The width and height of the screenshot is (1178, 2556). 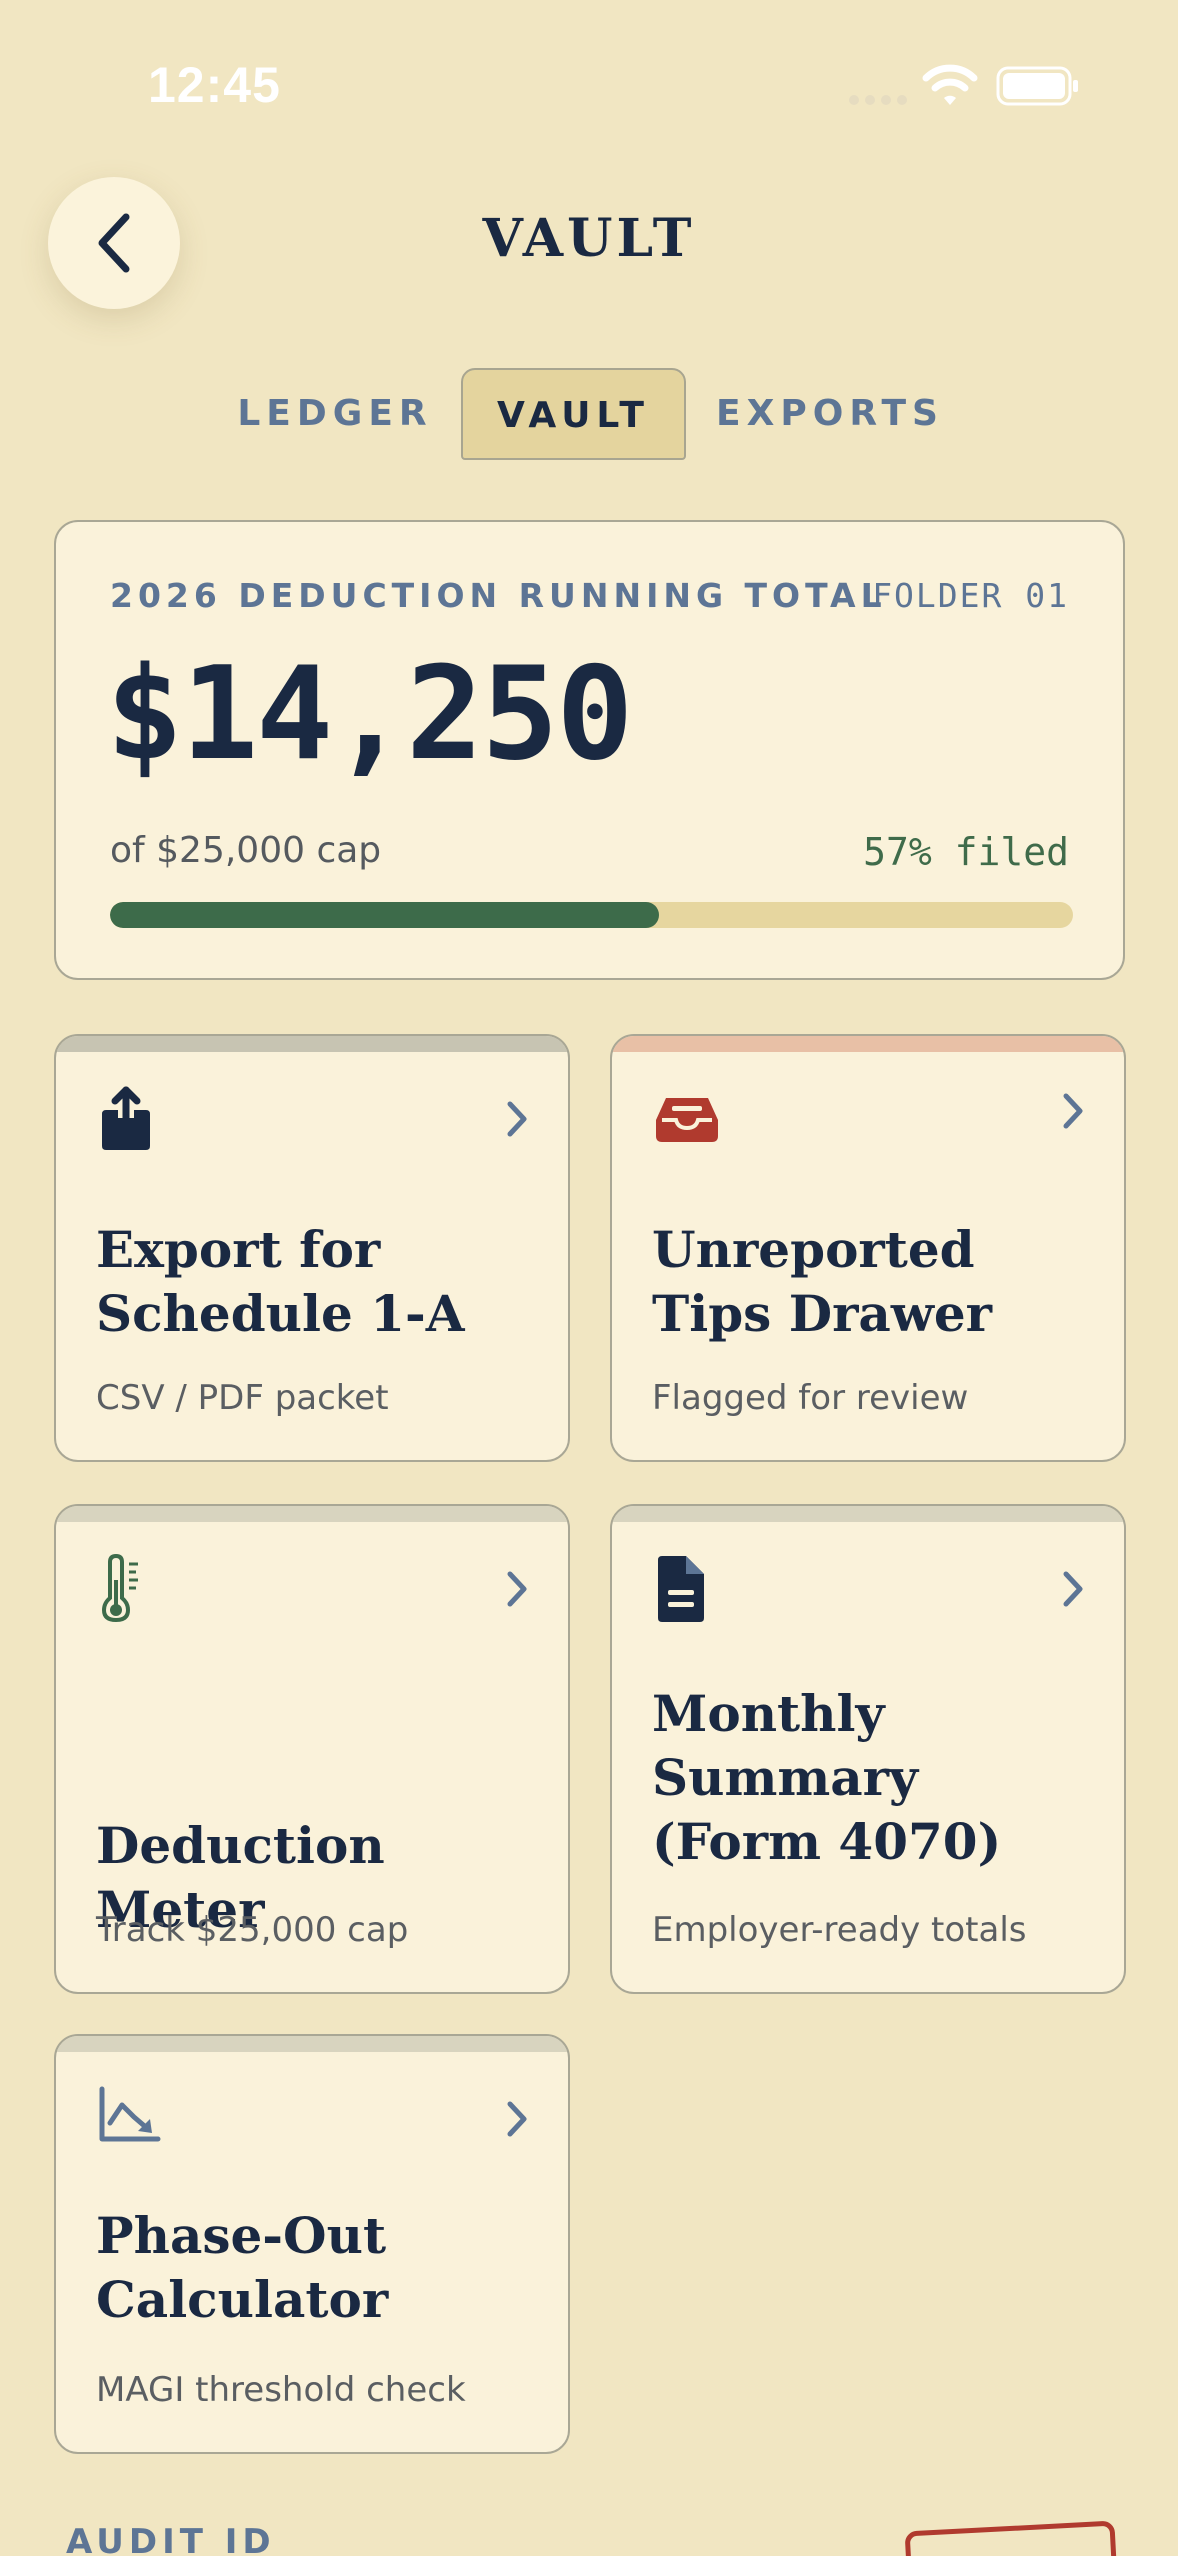 I want to click on status-bar: 12:45, so click(x=589, y=85).